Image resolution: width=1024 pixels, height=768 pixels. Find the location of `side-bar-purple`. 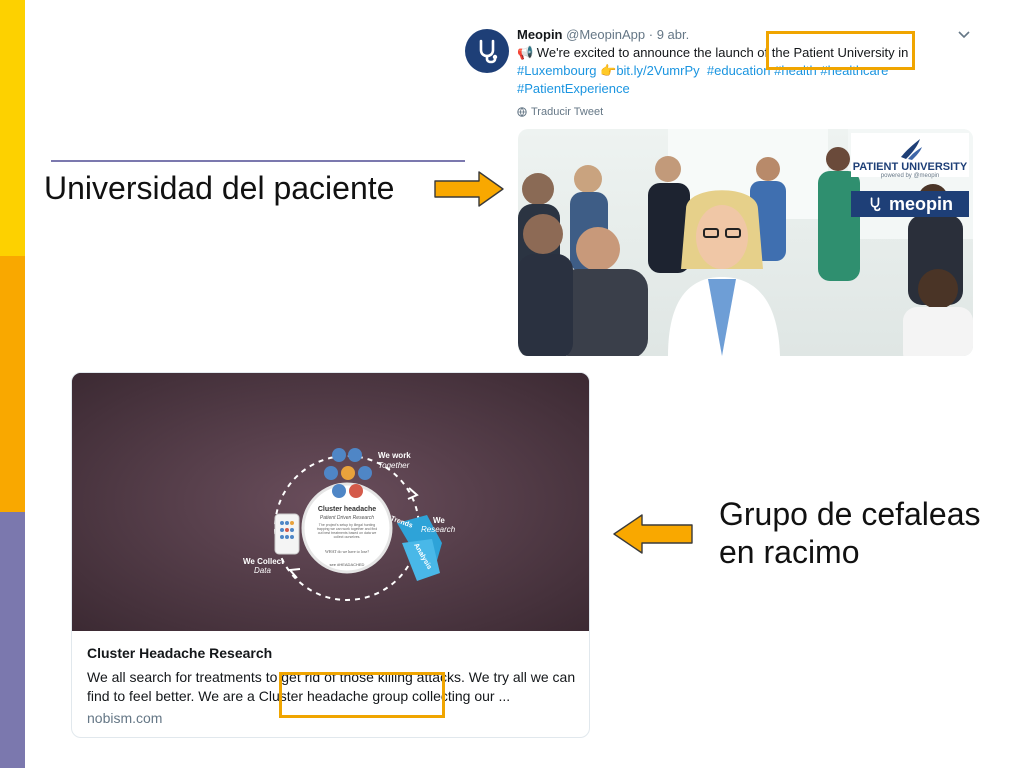

side-bar-purple is located at coordinates (12, 640).